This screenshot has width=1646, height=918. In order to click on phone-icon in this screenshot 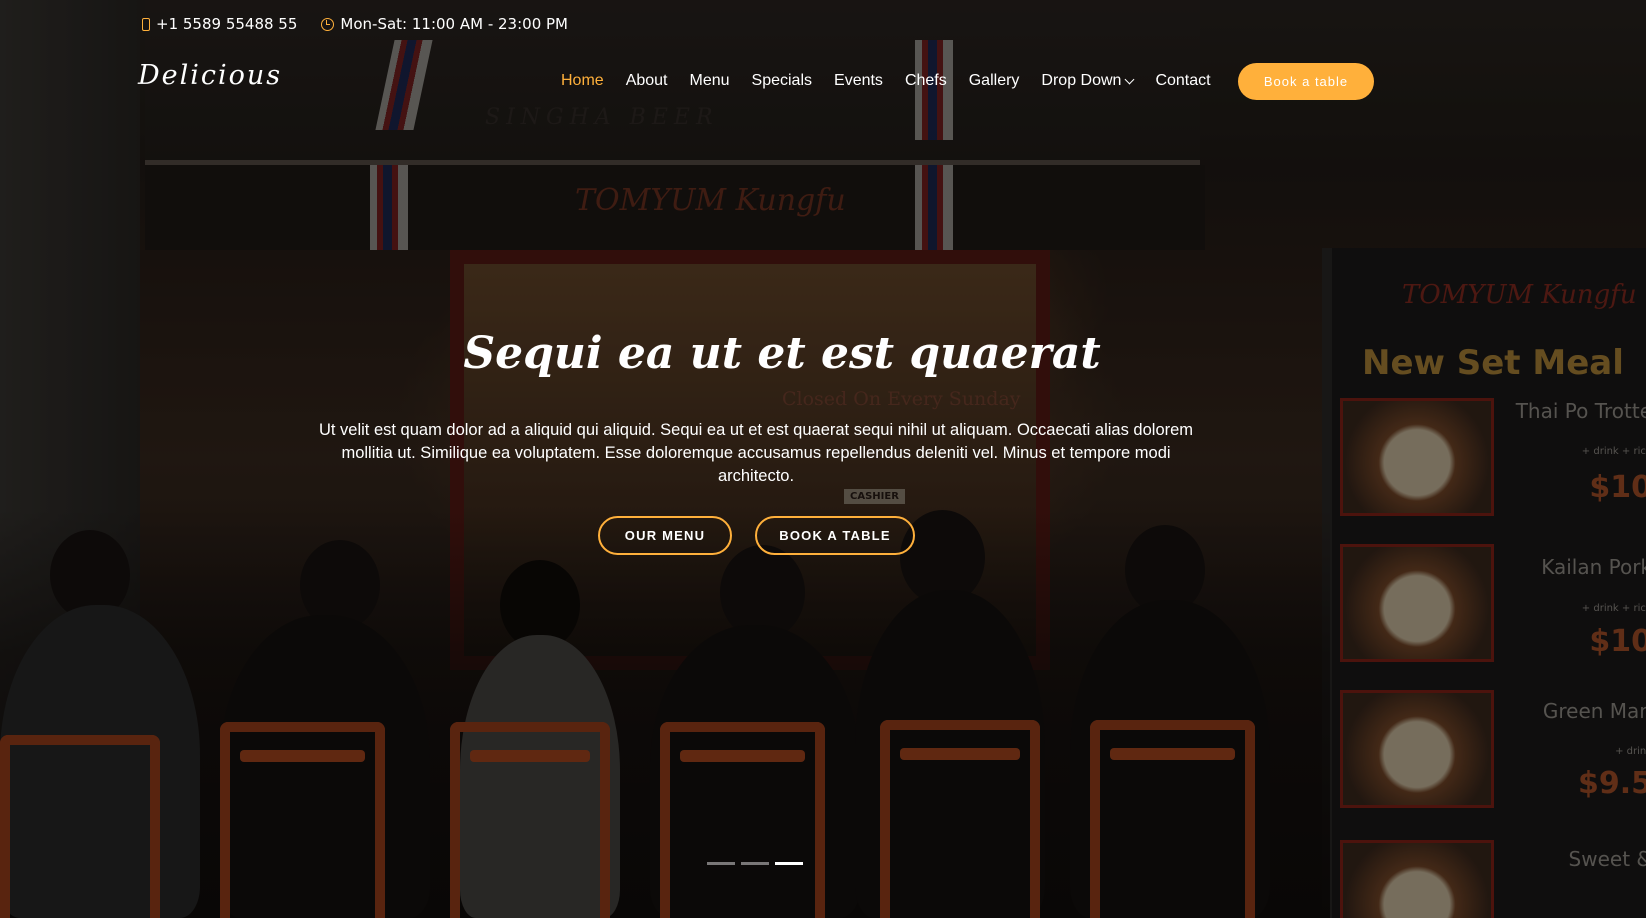, I will do `click(146, 24)`.